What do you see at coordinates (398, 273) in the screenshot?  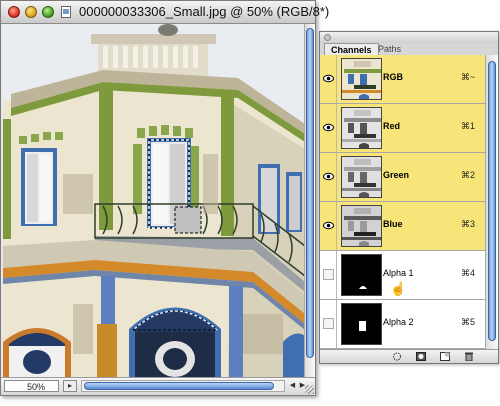 I see `channel-name: Alpha 1` at bounding box center [398, 273].